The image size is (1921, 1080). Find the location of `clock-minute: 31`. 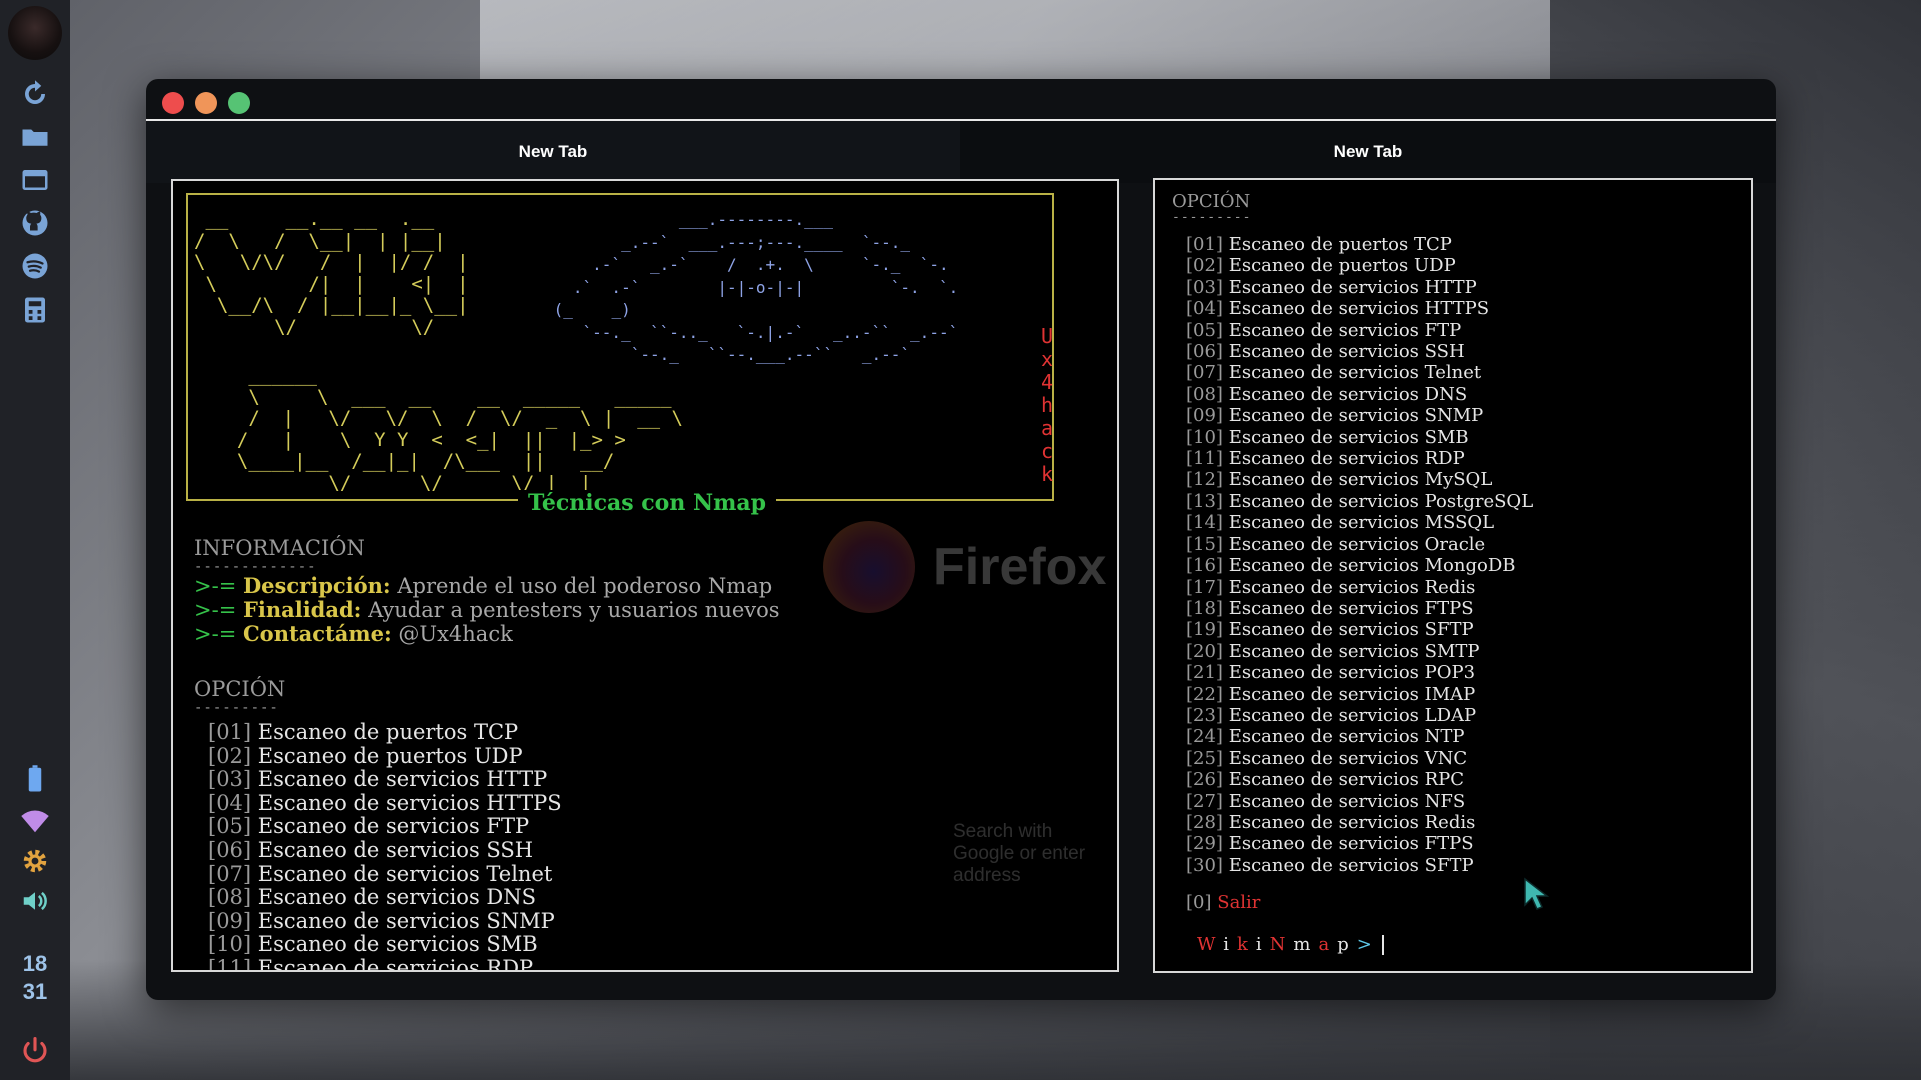

clock-minute: 31 is located at coordinates (35, 991).